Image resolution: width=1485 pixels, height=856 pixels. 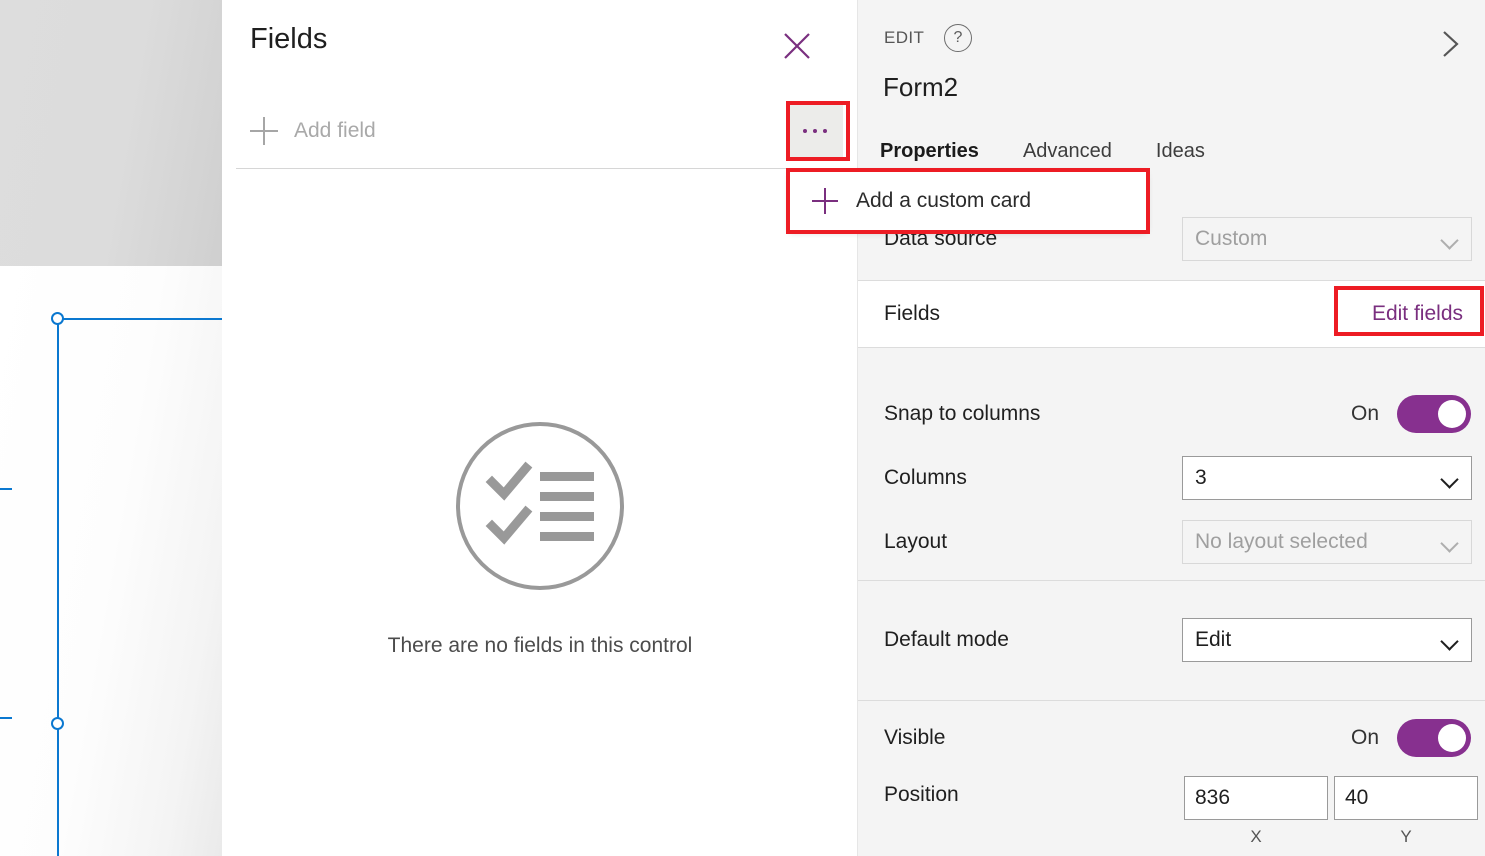 What do you see at coordinates (925, 477) in the screenshot?
I see `columns-label: Columns` at bounding box center [925, 477].